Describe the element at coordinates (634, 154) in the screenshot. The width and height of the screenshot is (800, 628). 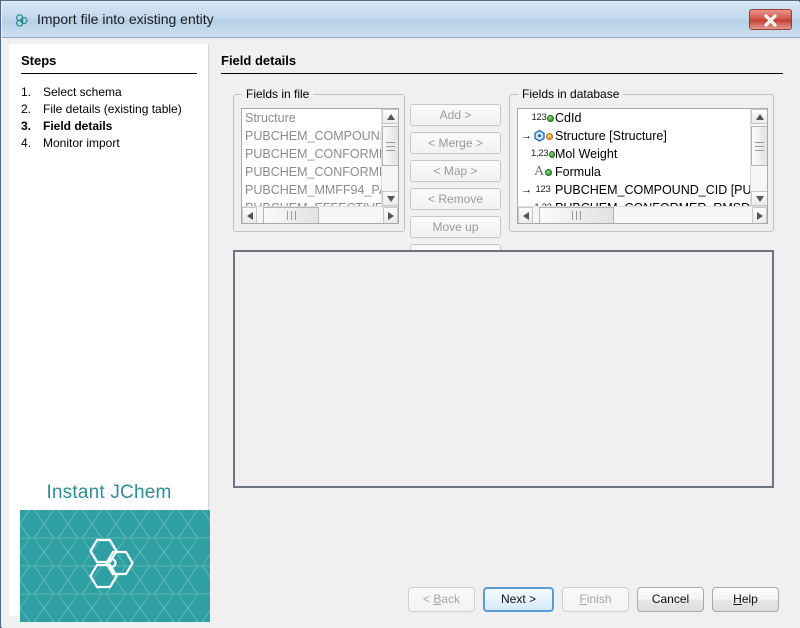
I see `list-item: 1,23 Mol Weight` at that location.